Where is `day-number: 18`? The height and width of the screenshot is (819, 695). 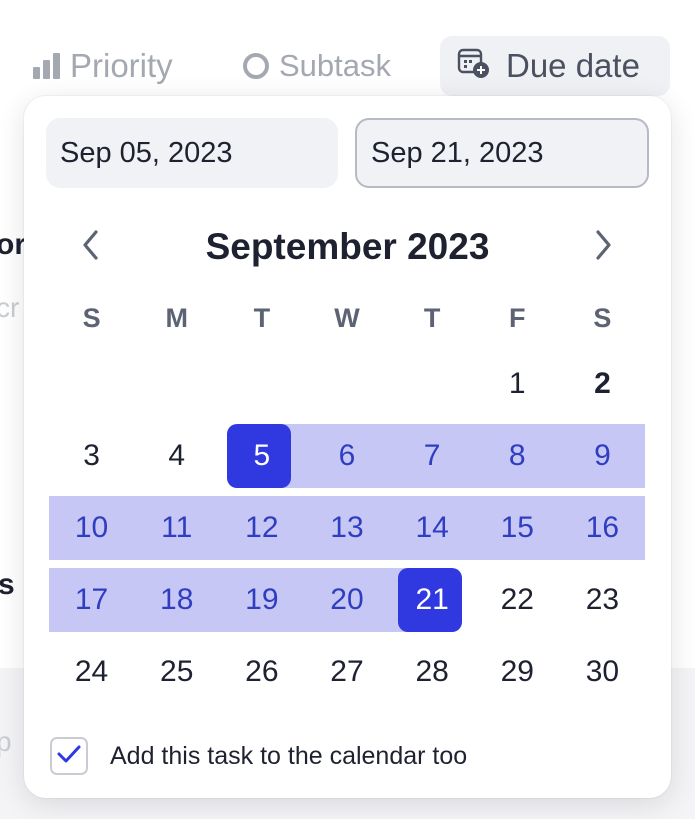 day-number: 18 is located at coordinates (177, 599).